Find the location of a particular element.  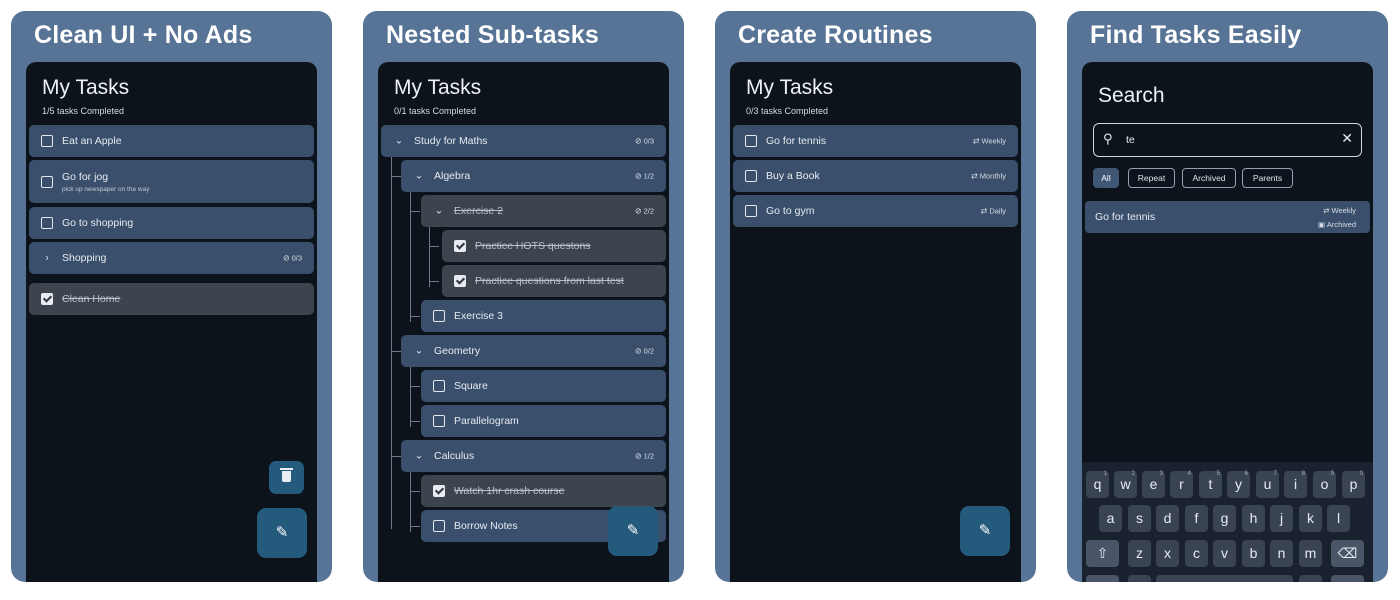

enter-key is located at coordinates (1347, 578).